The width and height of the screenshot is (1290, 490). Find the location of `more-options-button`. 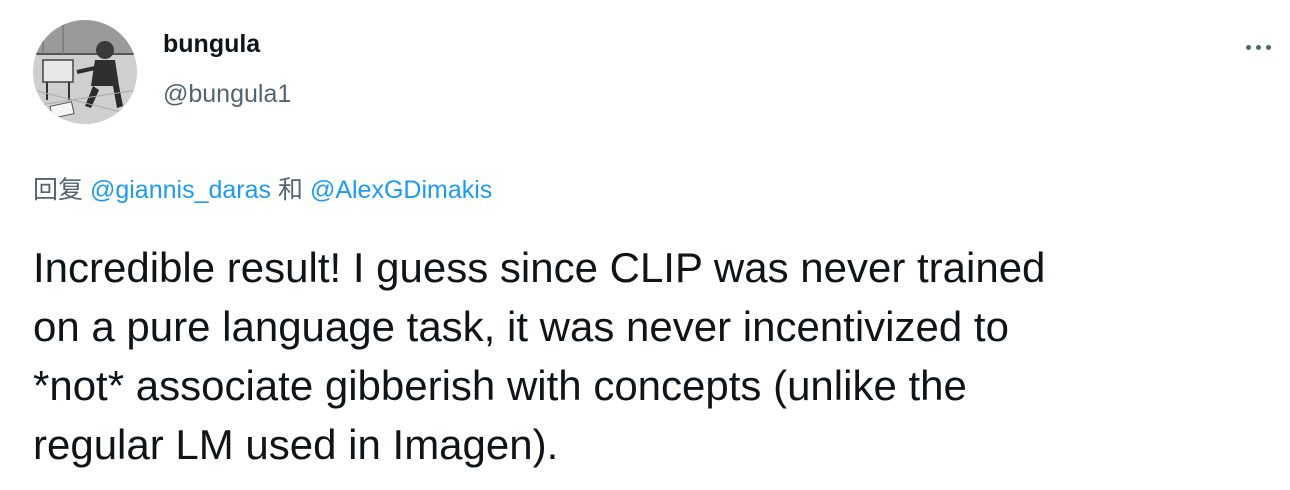

more-options-button is located at coordinates (1258, 47).